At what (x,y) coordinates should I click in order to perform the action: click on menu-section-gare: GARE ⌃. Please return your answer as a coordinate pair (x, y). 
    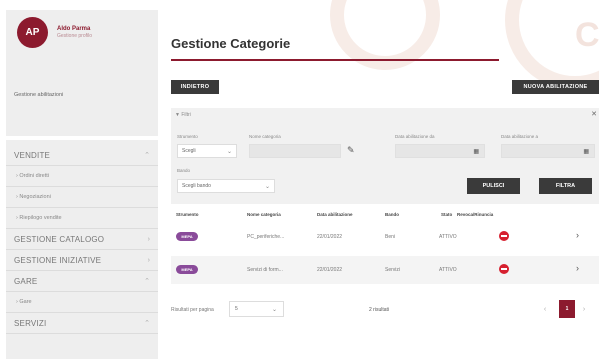
    Looking at the image, I should click on (82, 281).